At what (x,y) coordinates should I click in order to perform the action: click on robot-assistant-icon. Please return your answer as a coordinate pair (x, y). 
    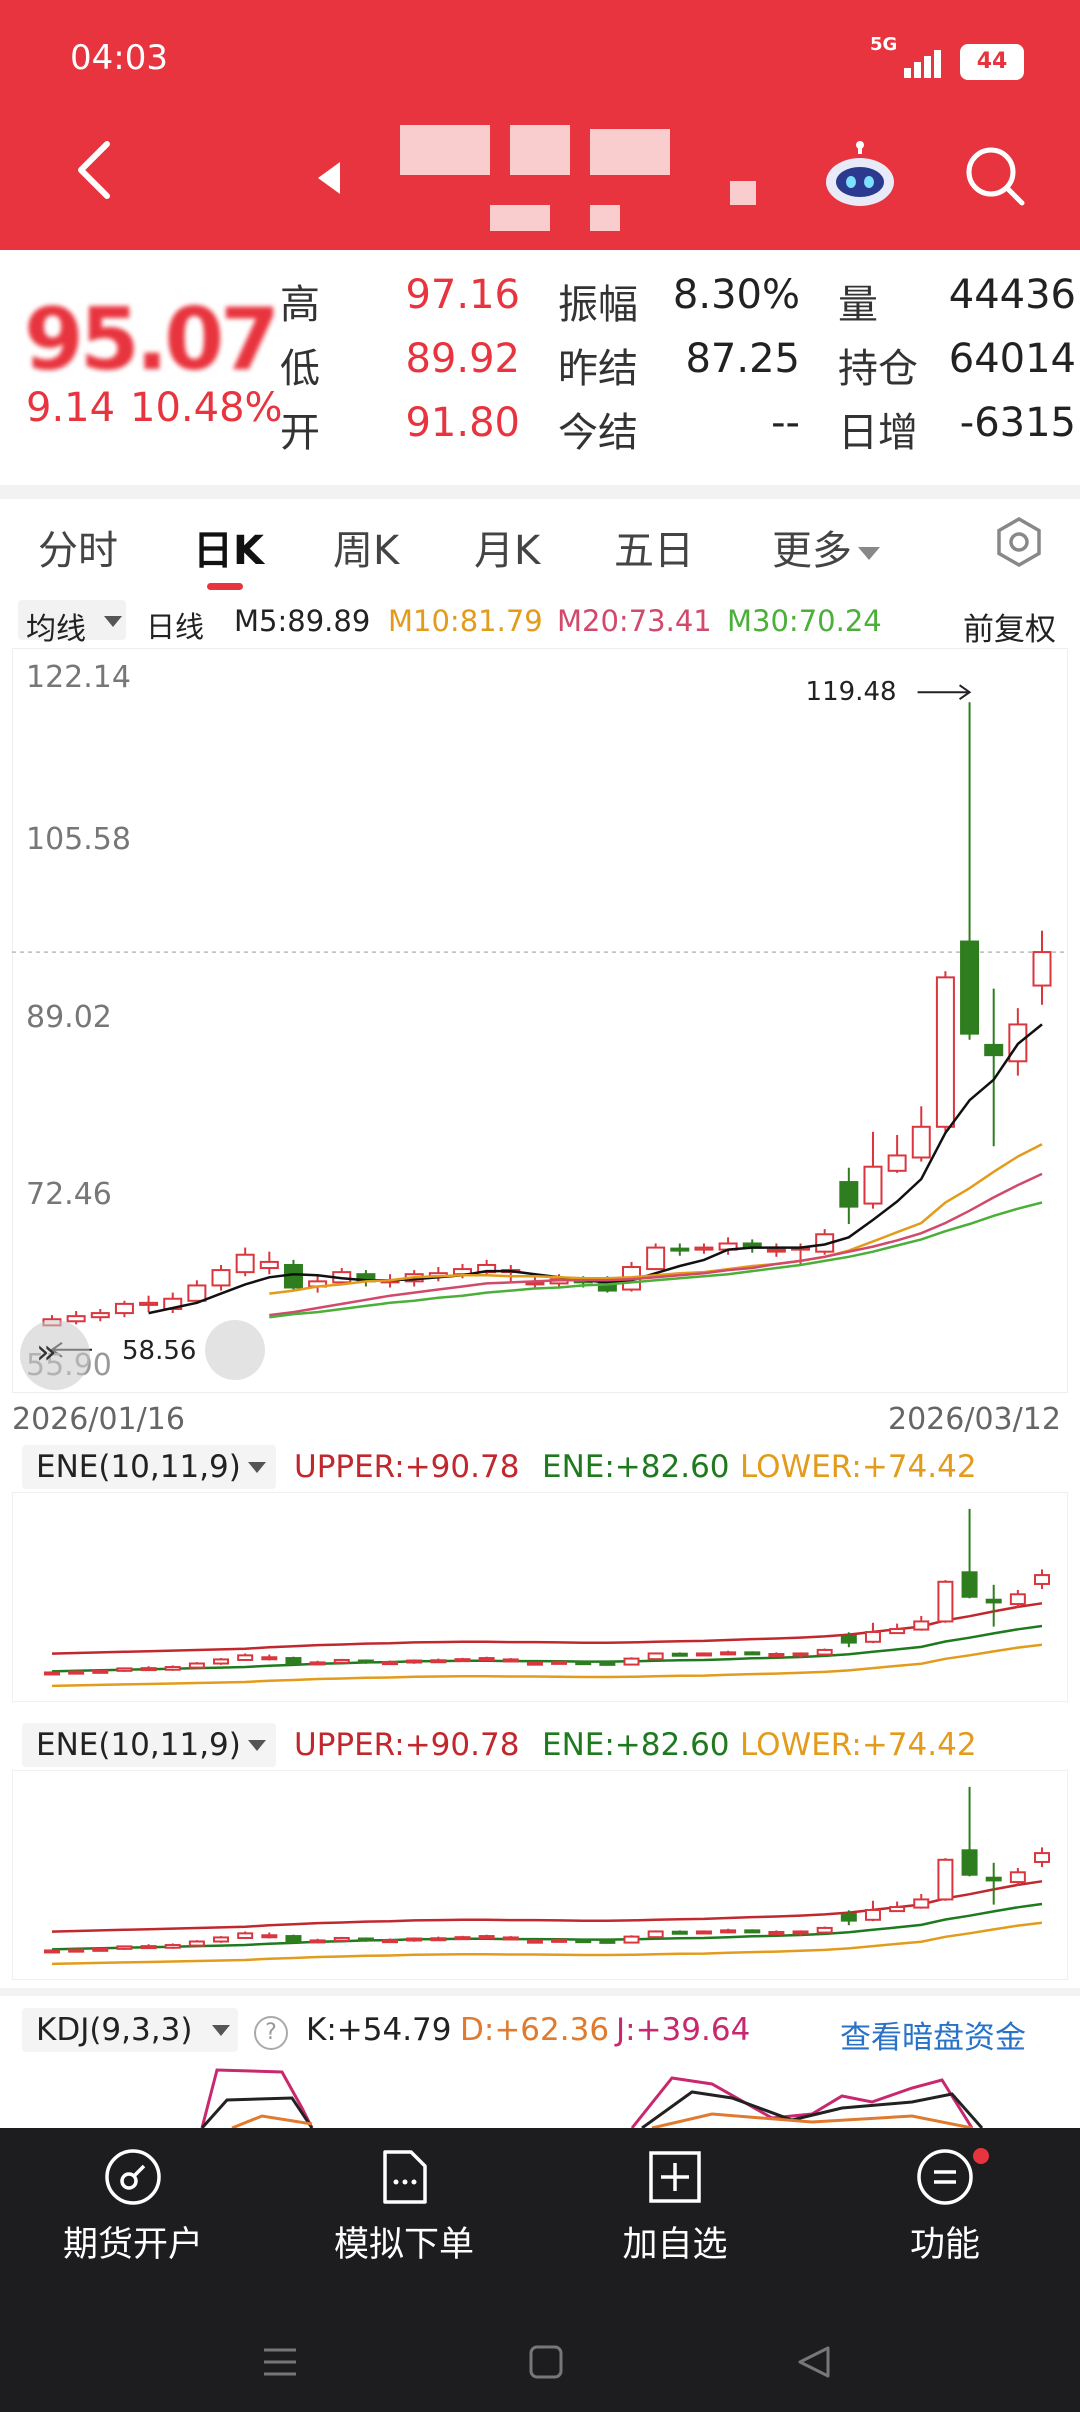
    Looking at the image, I should click on (860, 175).